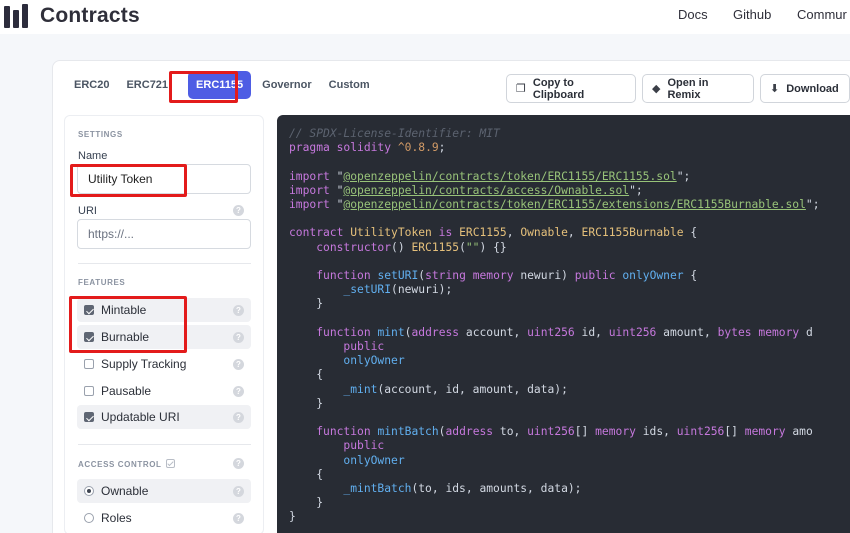 Image resolution: width=850 pixels, height=533 pixels. What do you see at coordinates (822, 14) in the screenshot?
I see `nav-community: Commur` at bounding box center [822, 14].